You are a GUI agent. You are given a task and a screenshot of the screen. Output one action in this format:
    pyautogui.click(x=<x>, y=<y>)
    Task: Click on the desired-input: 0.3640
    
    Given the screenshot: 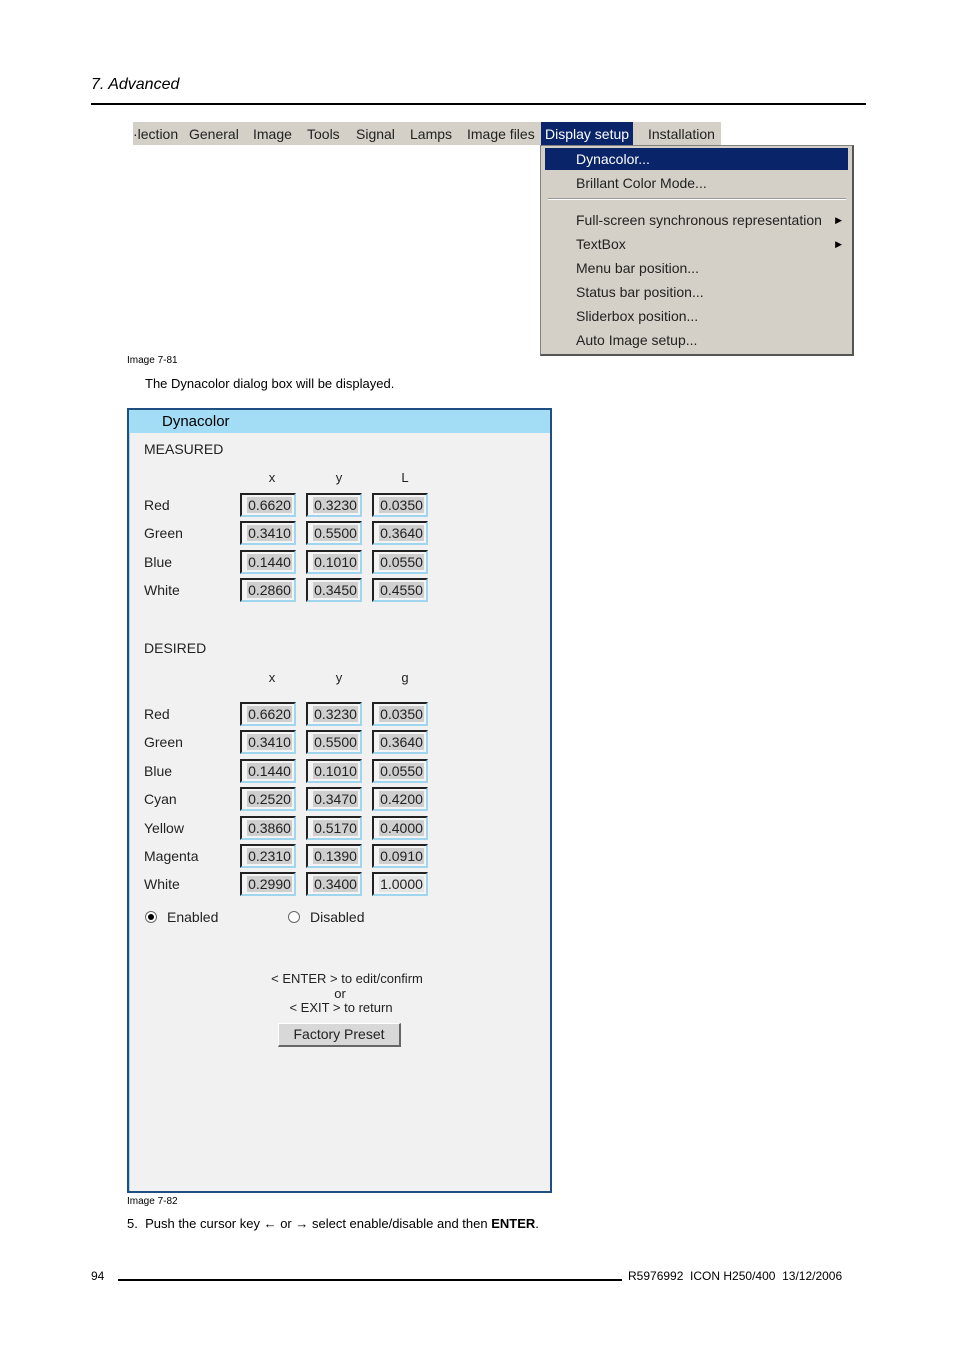 What is the action you would take?
    pyautogui.click(x=400, y=742)
    